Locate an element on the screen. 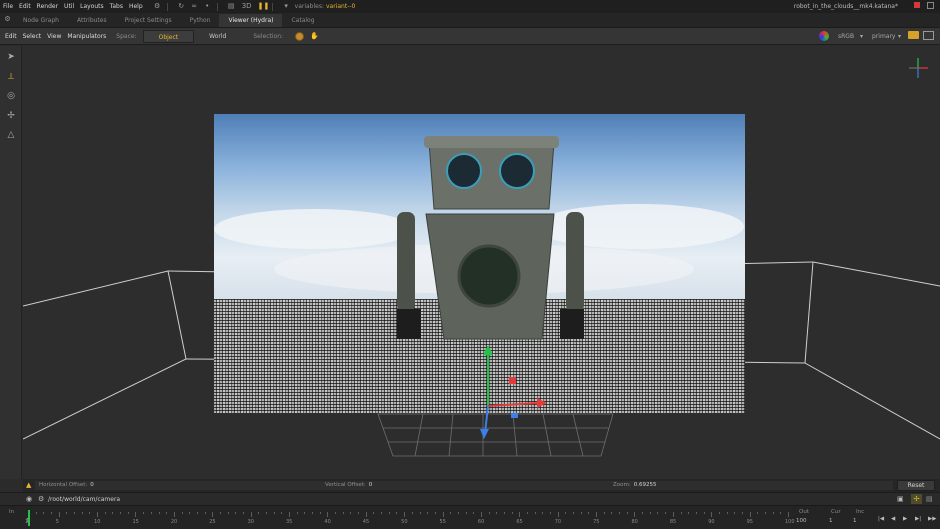 The width and height of the screenshot is (940, 529). play-icon: ▶ is located at coordinates (905, 519).